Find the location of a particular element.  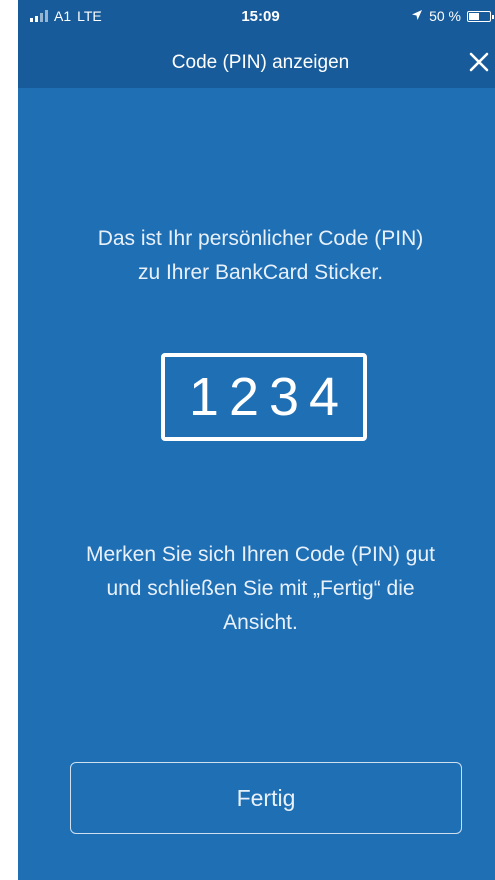

page-title: Code (PIN) anzeigen is located at coordinates (260, 62).